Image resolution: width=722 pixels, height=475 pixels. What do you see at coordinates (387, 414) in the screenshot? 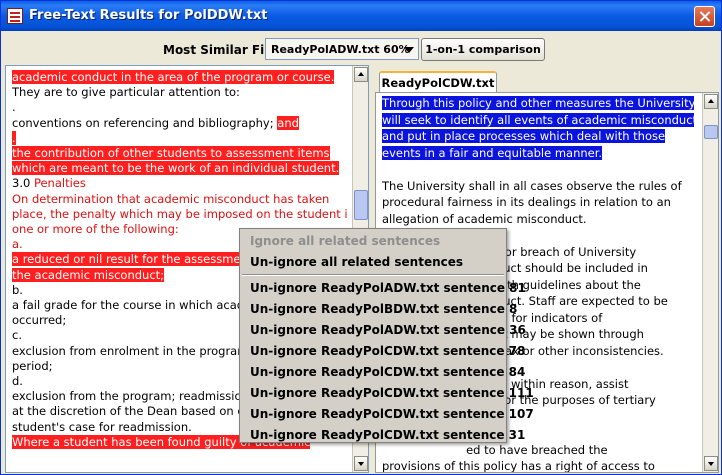
I see `unignore-sentence-menu-item: Un-ignore ReadyPolCDW.txt sentence 107` at bounding box center [387, 414].